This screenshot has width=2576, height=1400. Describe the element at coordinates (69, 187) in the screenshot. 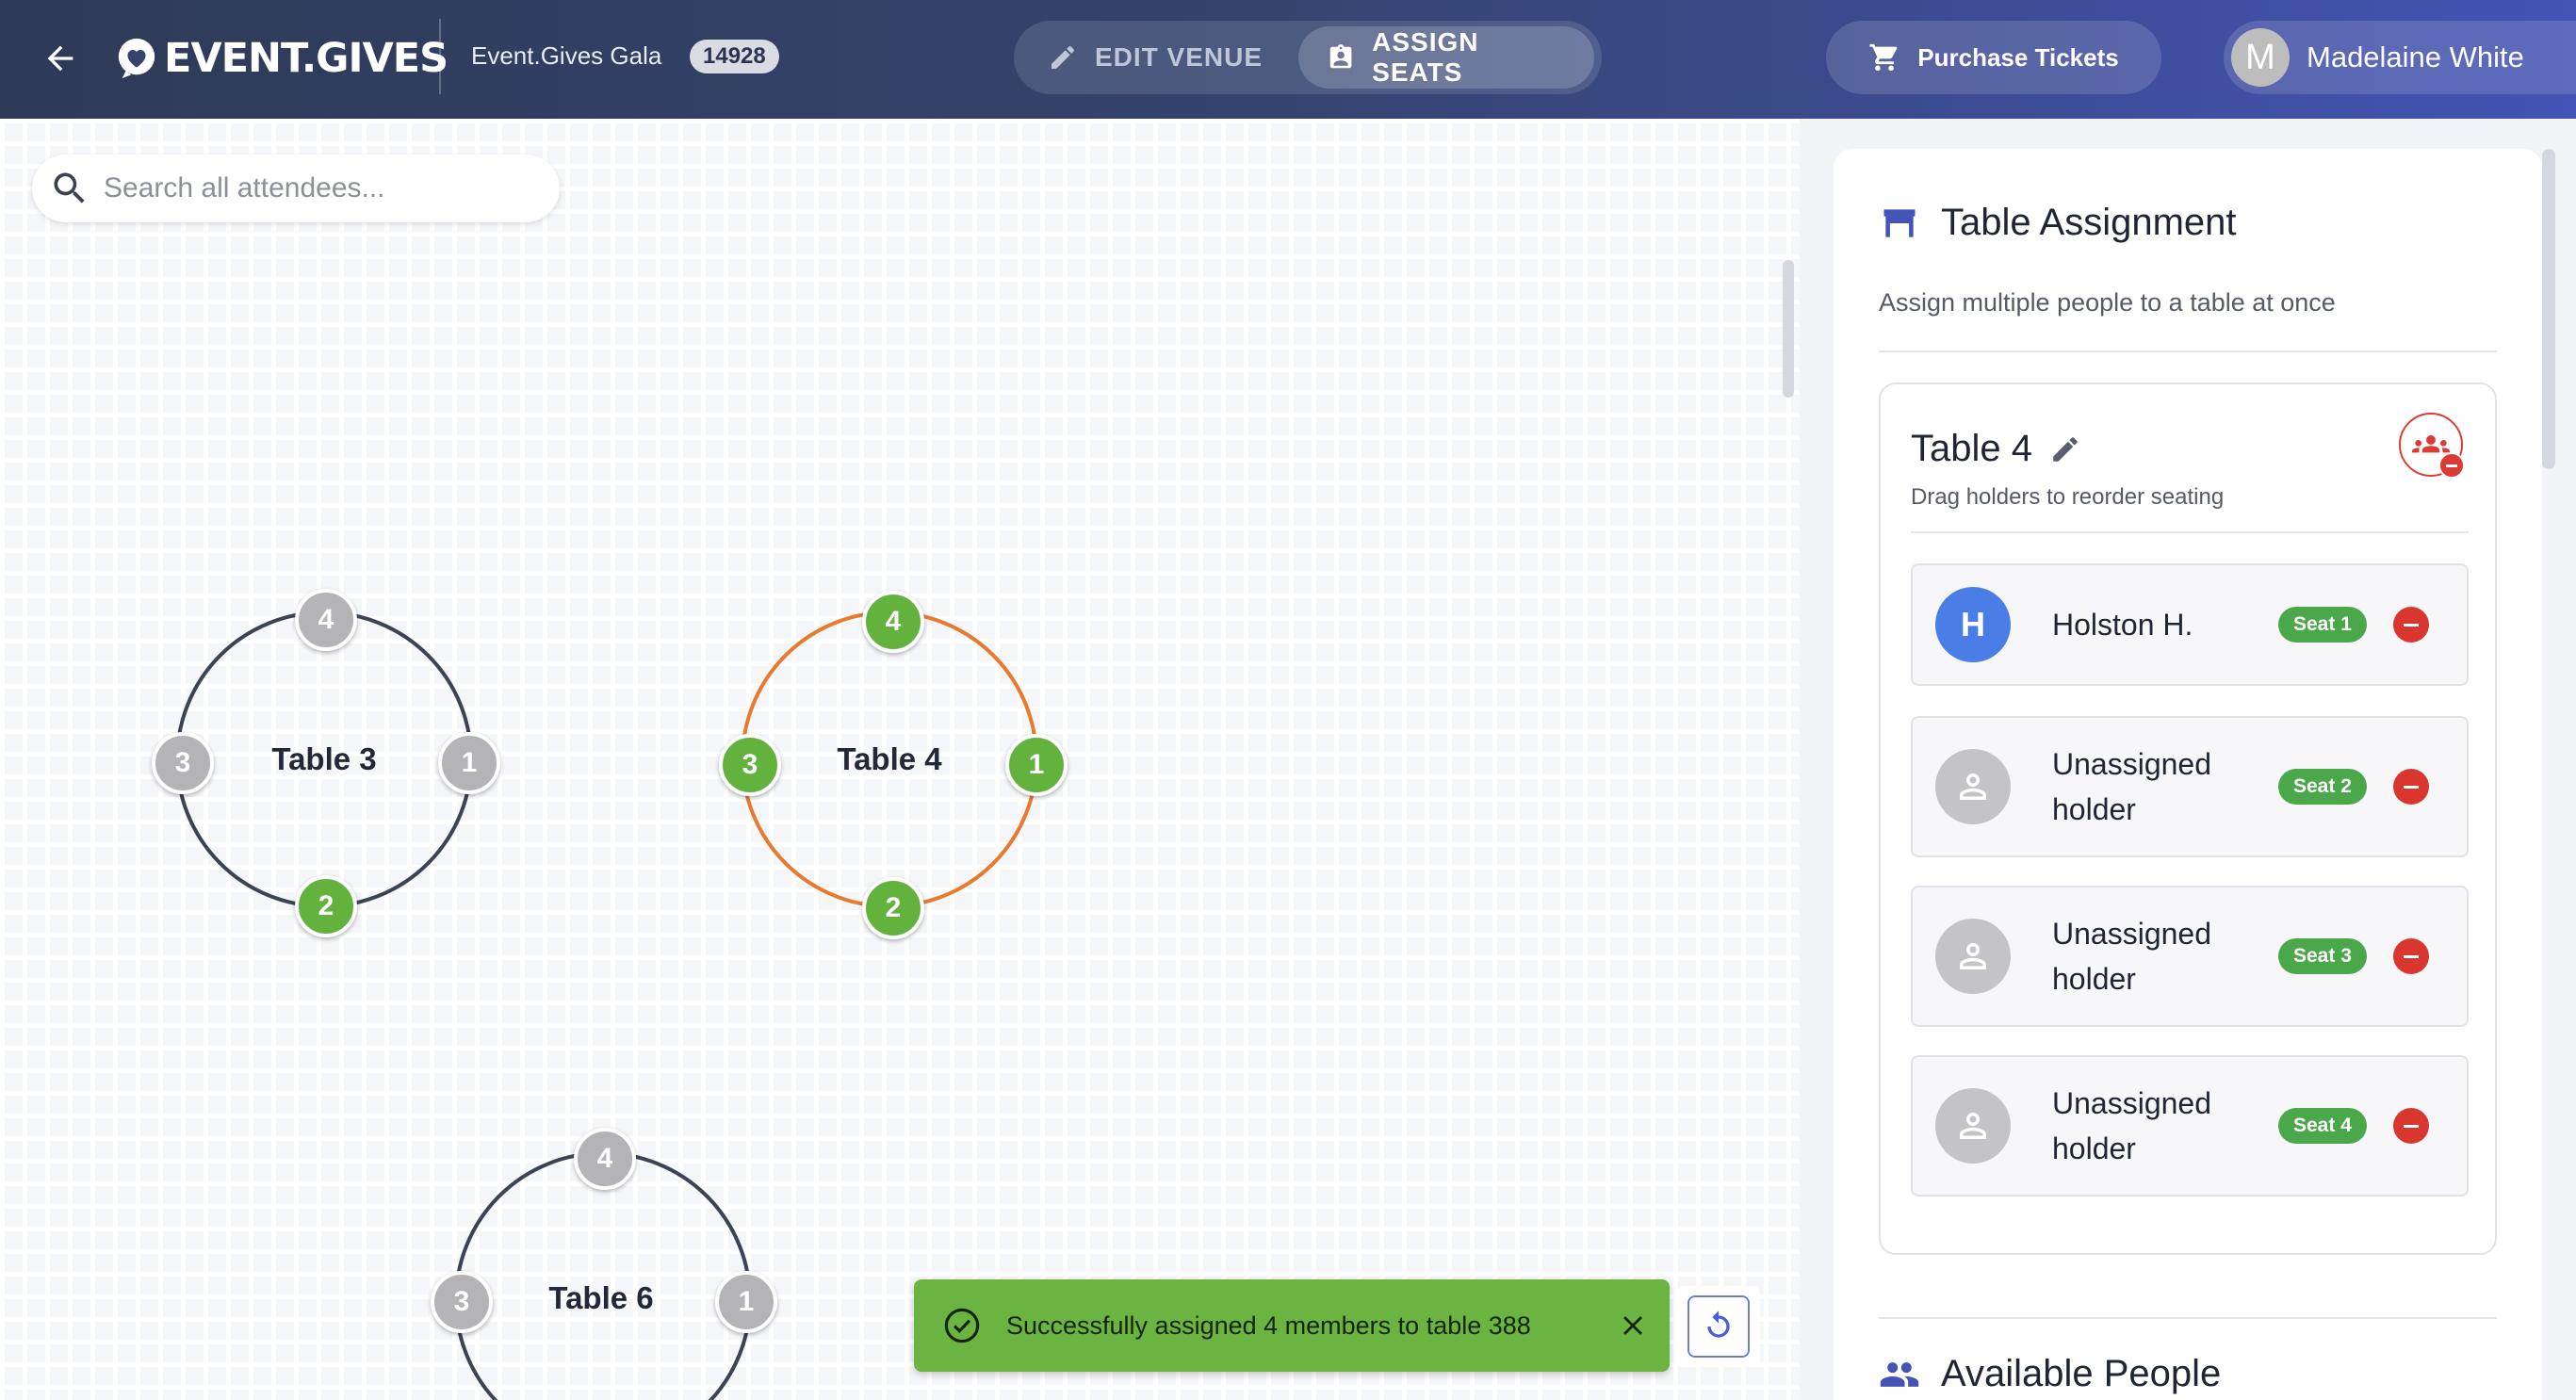

I see `search-icon` at that location.